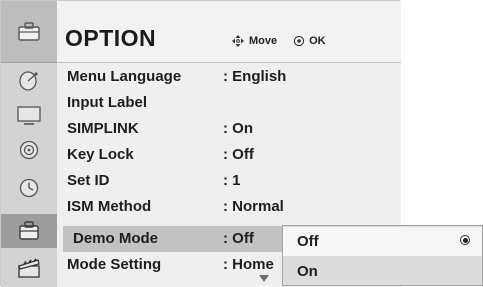 This screenshot has height=287, width=483. I want to click on row-label: Demo Mode, so click(116, 238).